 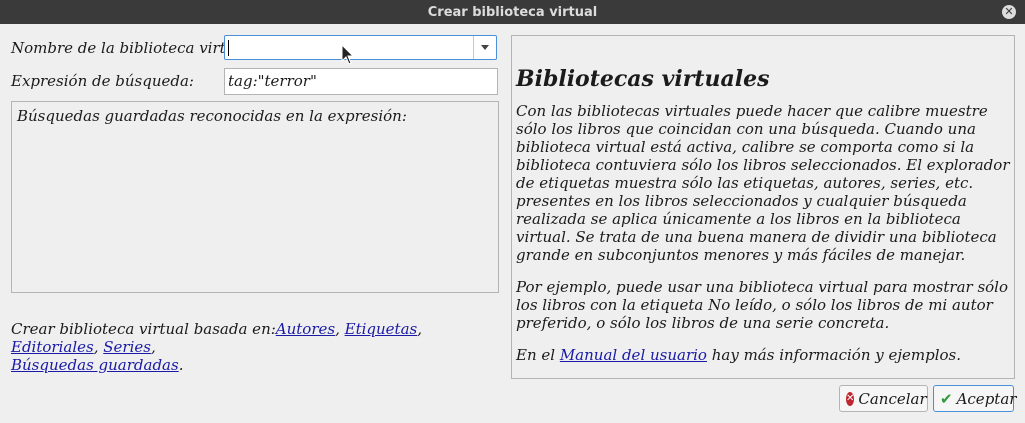 I want to click on close-icon: ✕, so click(x=1009, y=12).